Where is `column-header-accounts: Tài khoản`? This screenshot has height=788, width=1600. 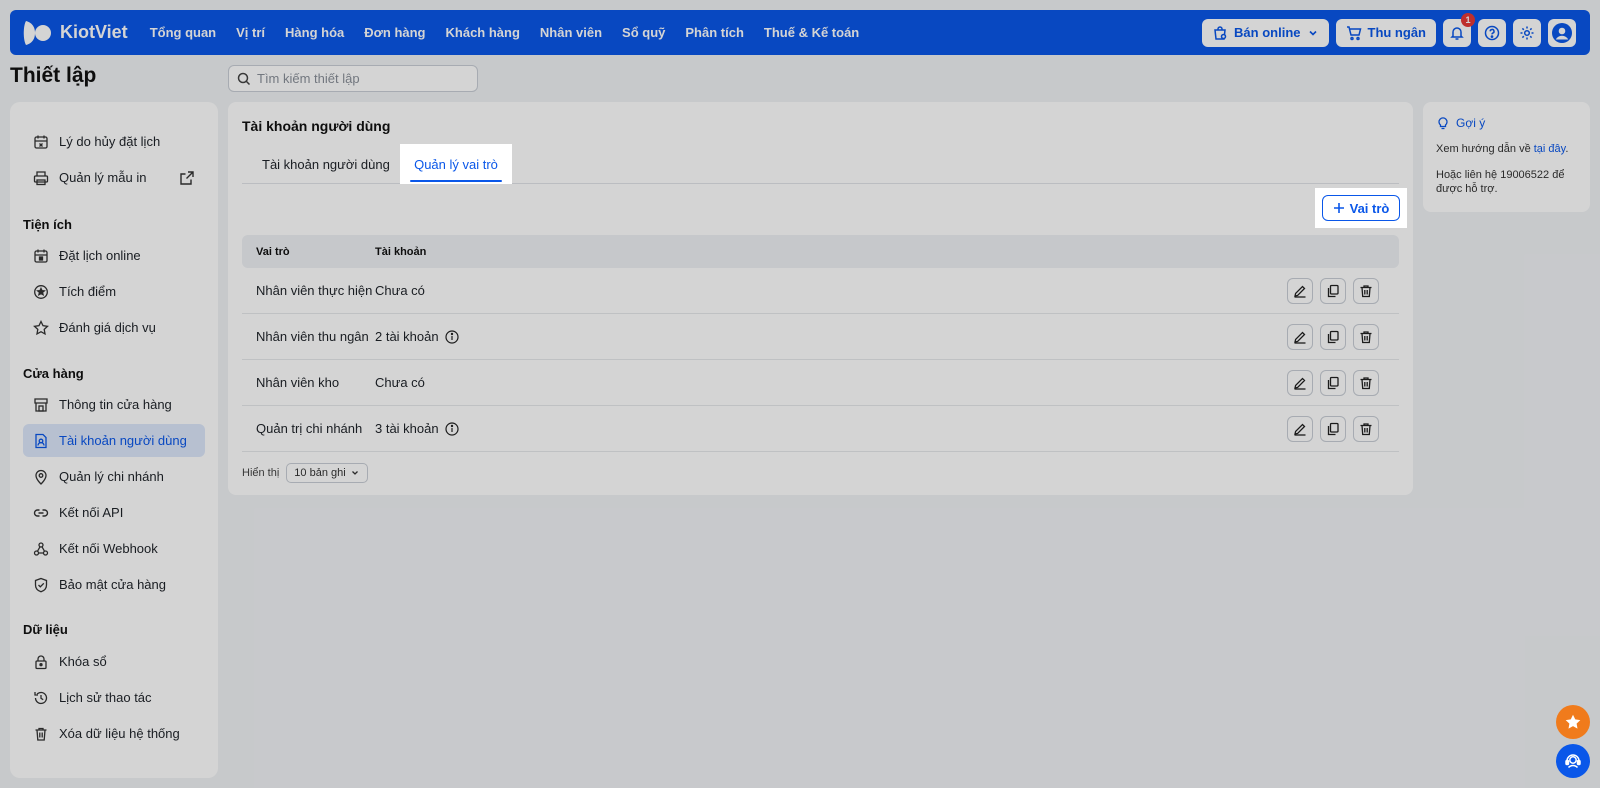 column-header-accounts: Tài khoản is located at coordinates (401, 251).